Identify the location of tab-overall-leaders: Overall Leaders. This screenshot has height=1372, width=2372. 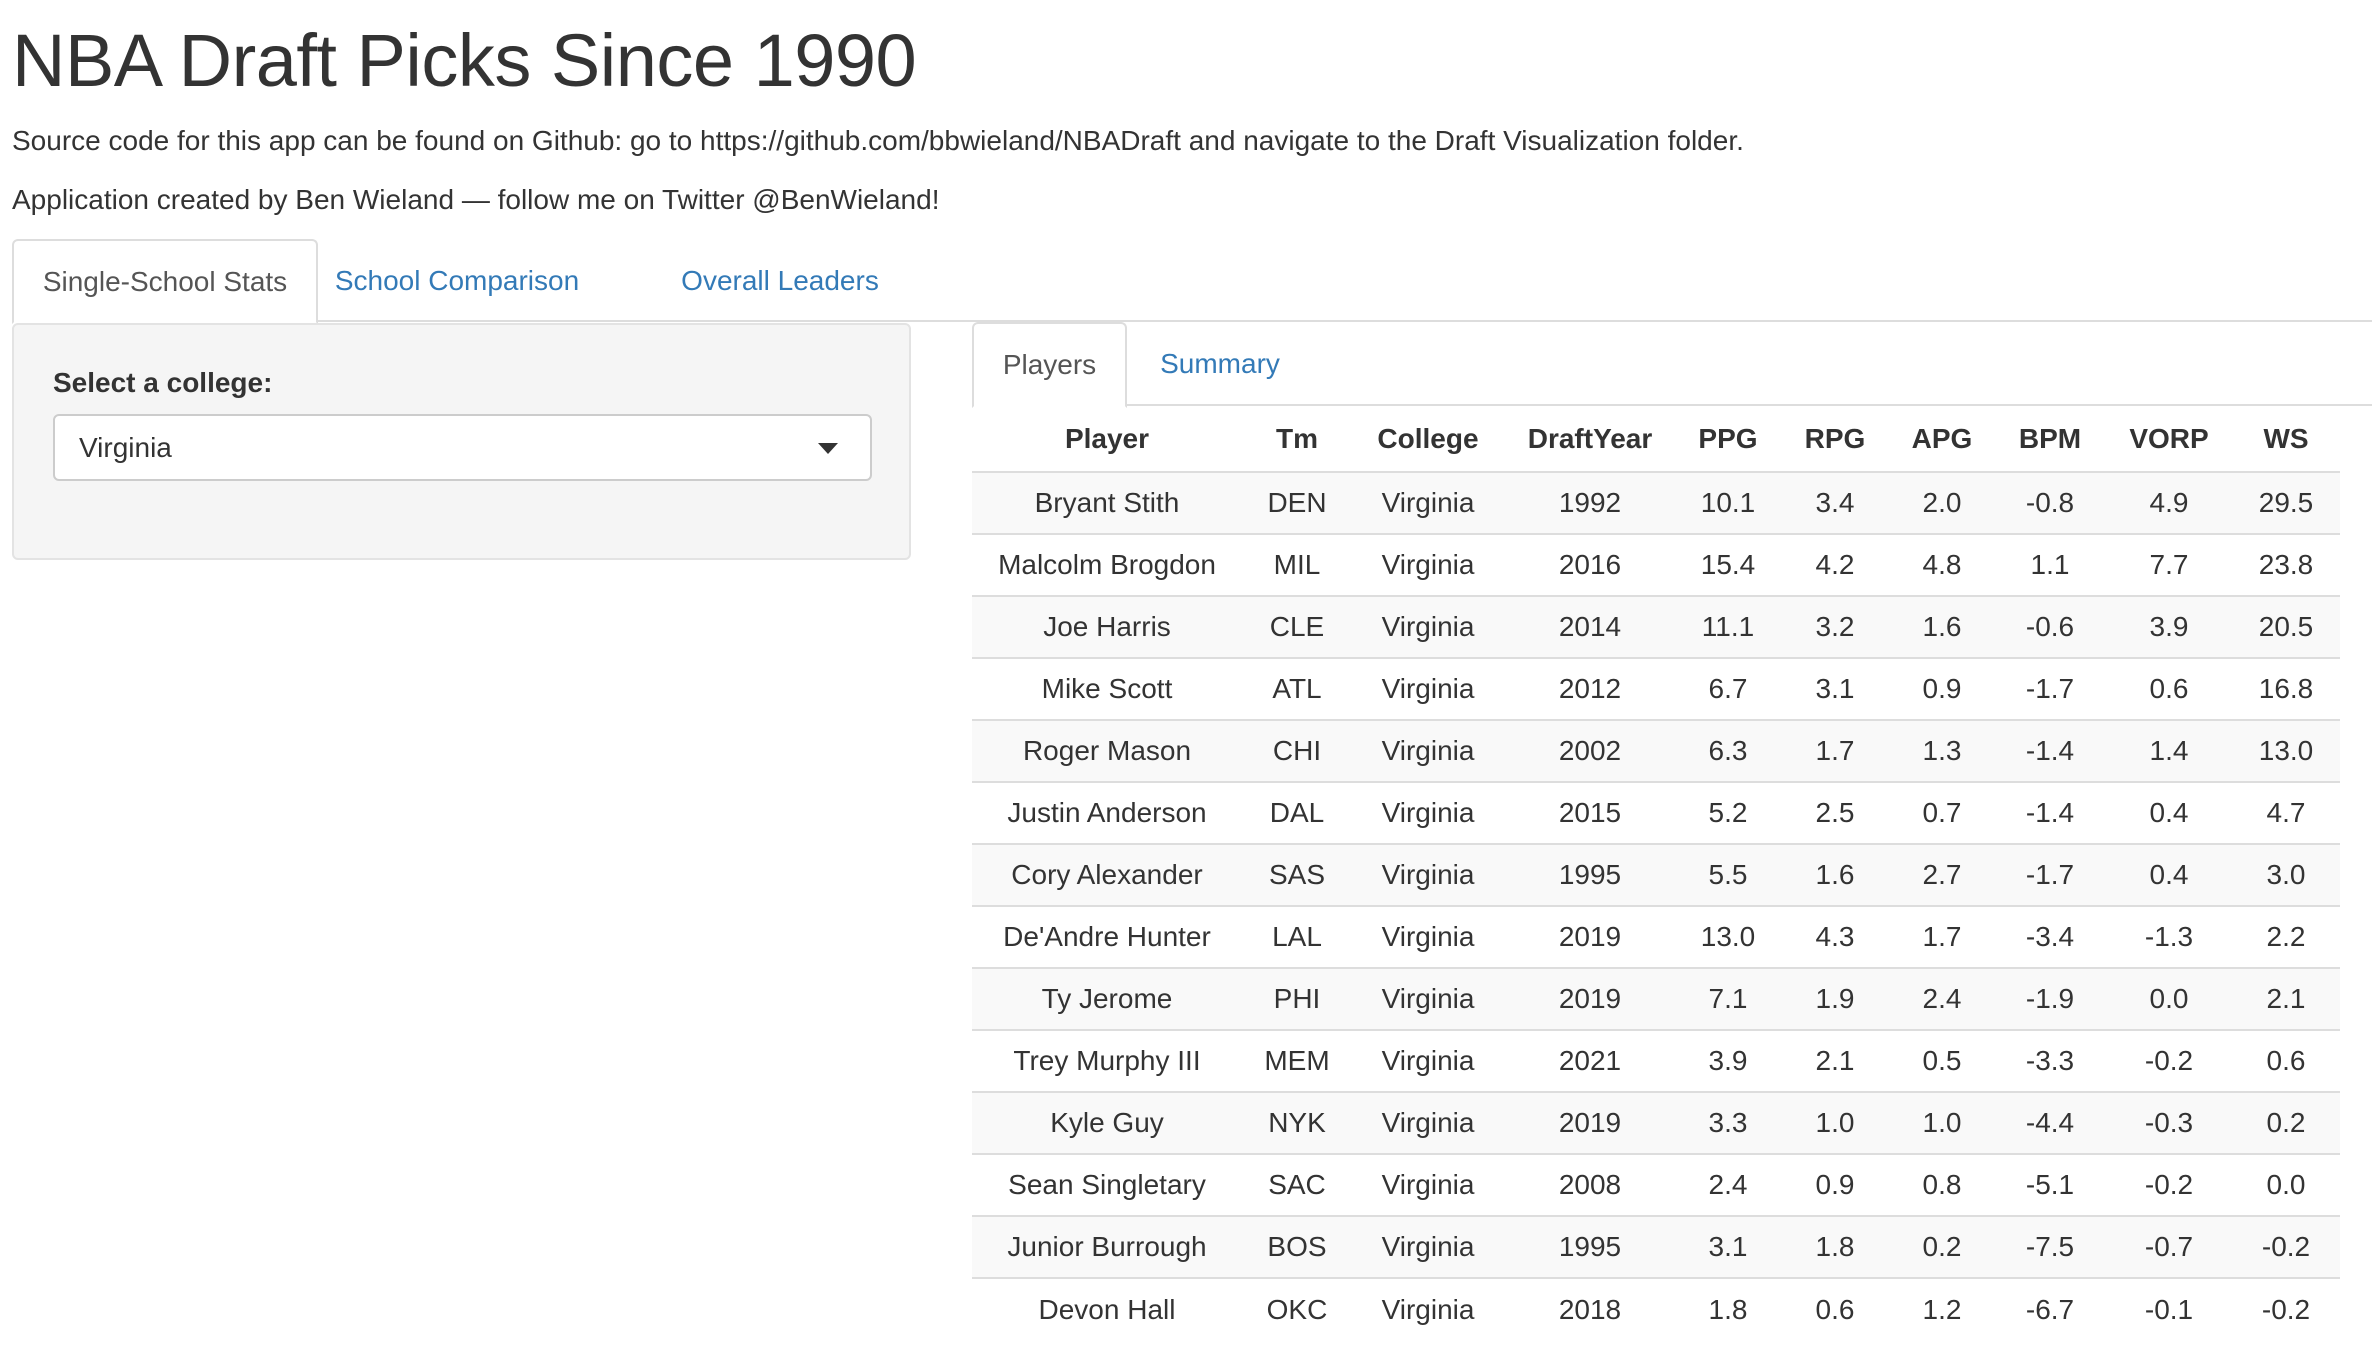
(780, 280).